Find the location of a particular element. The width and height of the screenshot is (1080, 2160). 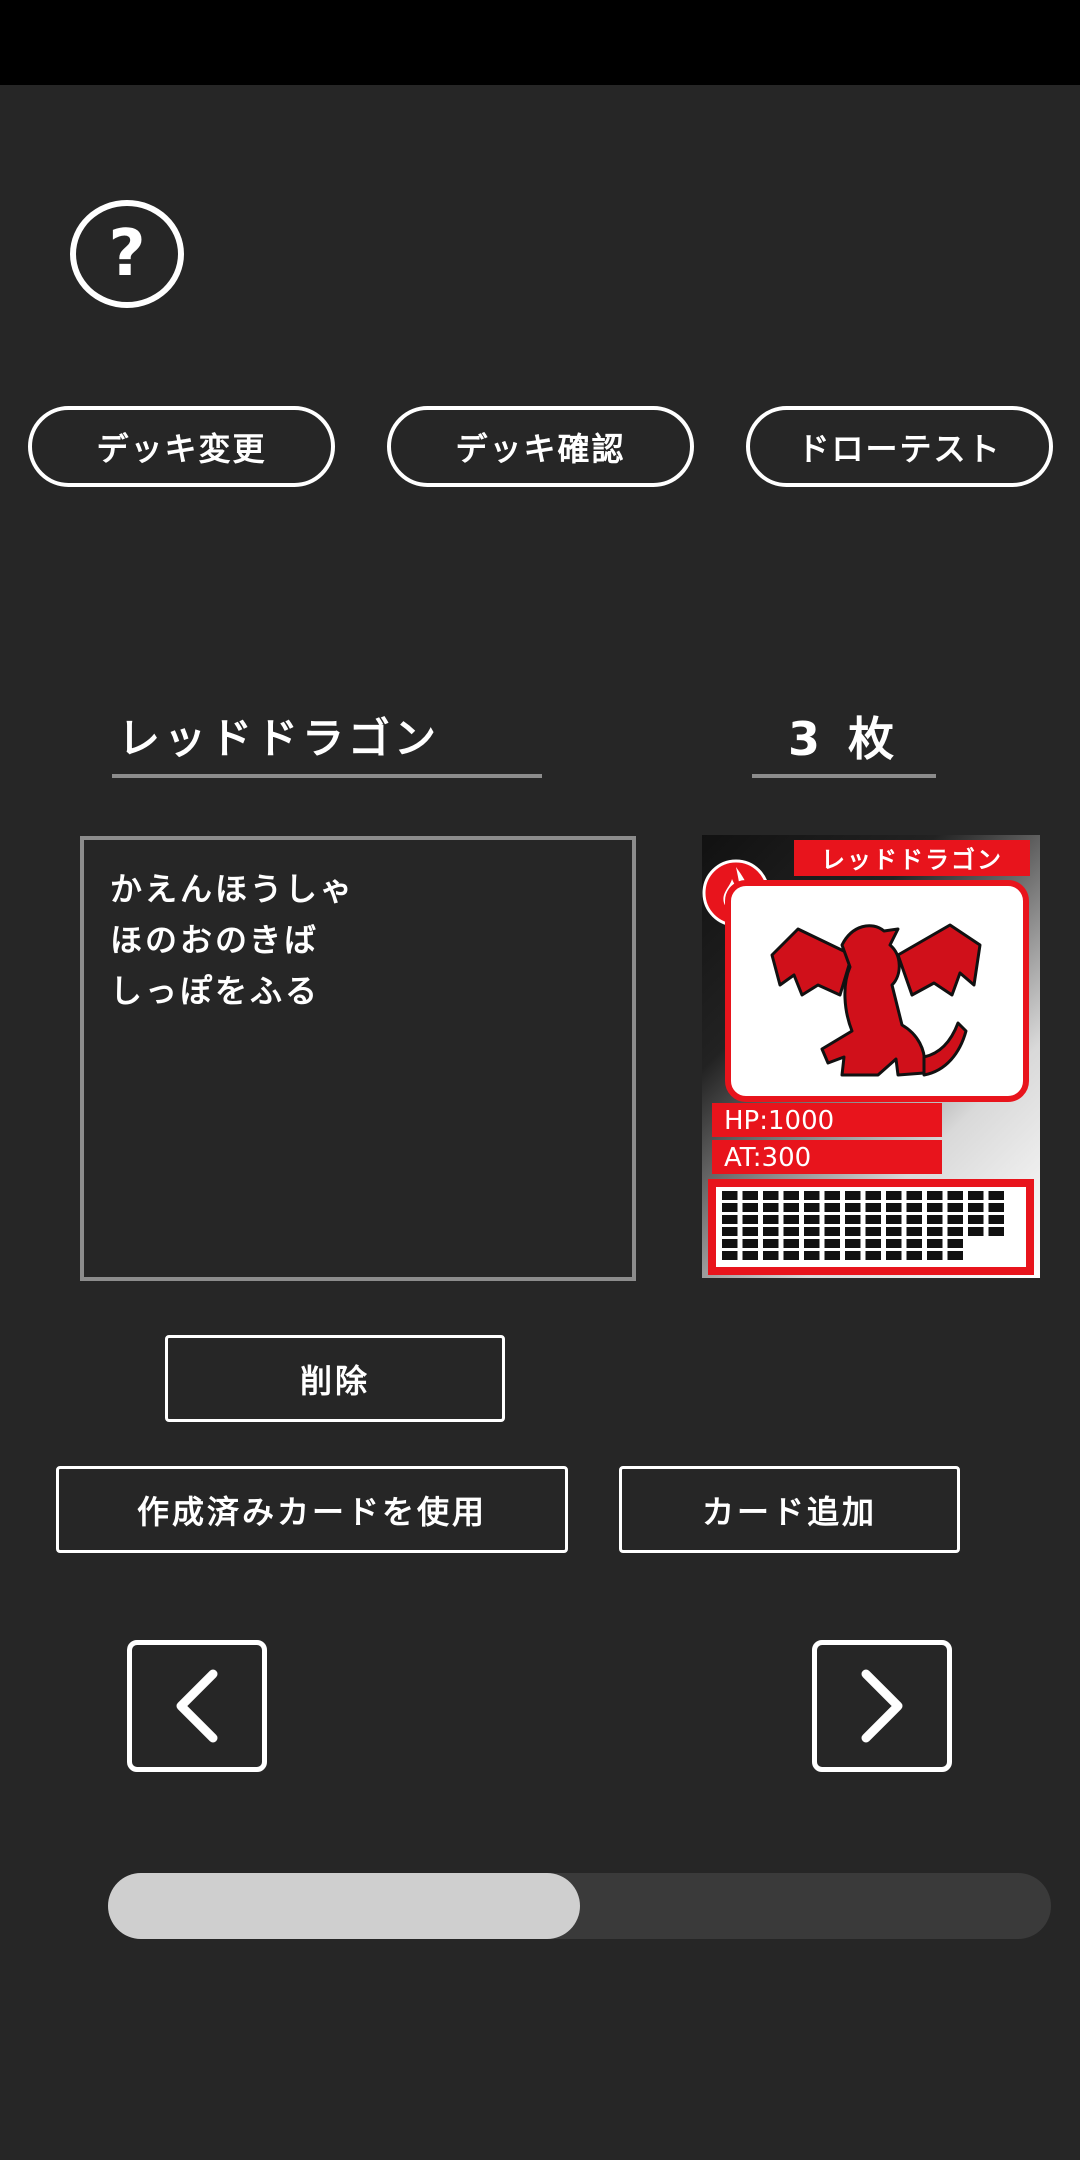

card-preview-graphic: レッドドラゴン HP:1000 AT:300 is located at coordinates (868, 1057).